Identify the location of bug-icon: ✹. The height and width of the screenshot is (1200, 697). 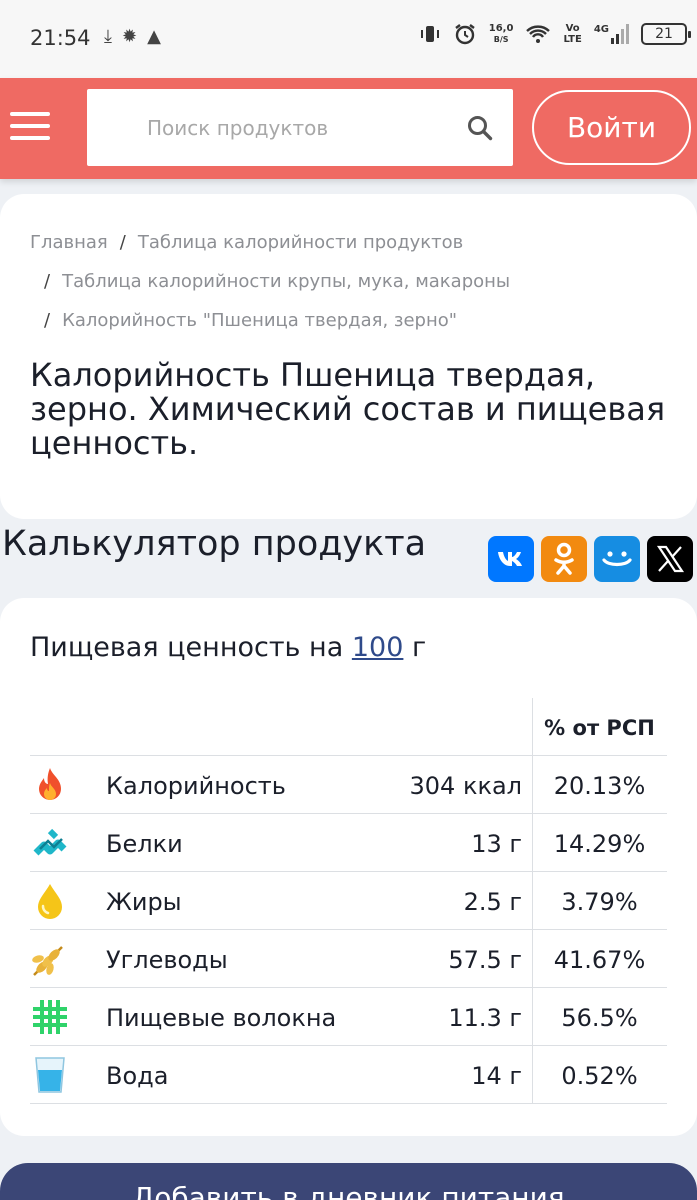
(129, 36).